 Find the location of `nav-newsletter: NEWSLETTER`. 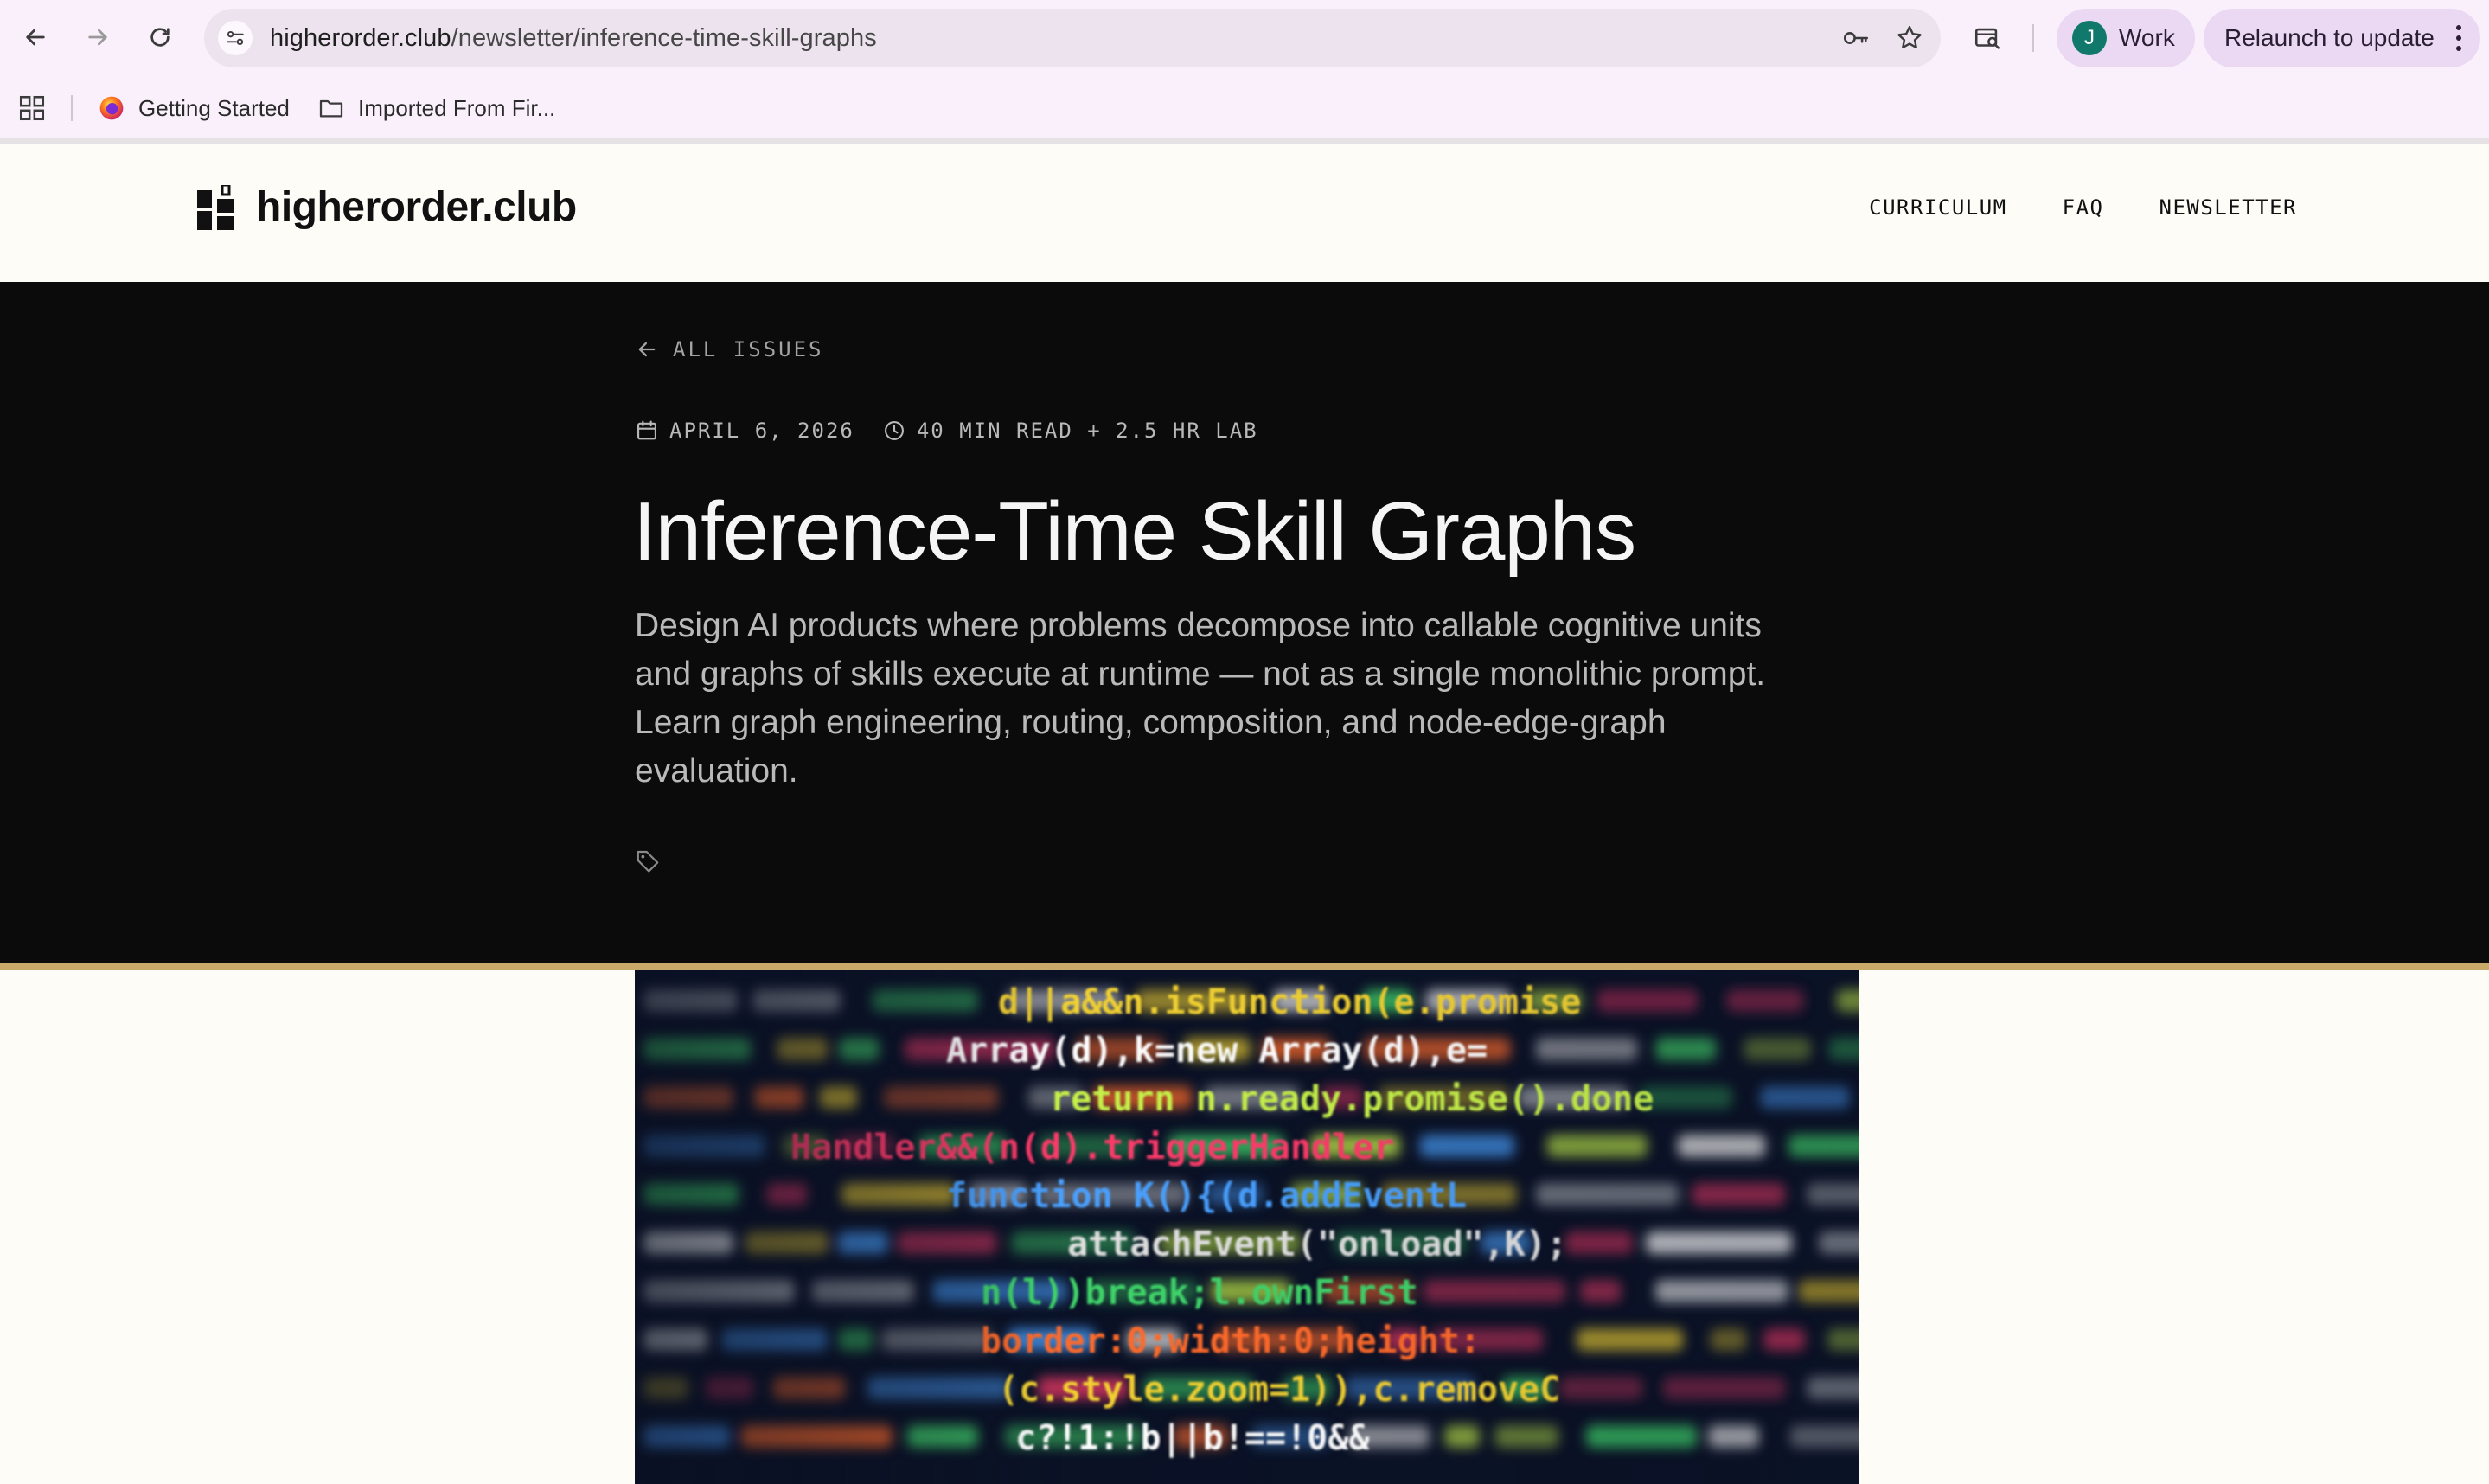

nav-newsletter: NEWSLETTER is located at coordinates (2228, 208).